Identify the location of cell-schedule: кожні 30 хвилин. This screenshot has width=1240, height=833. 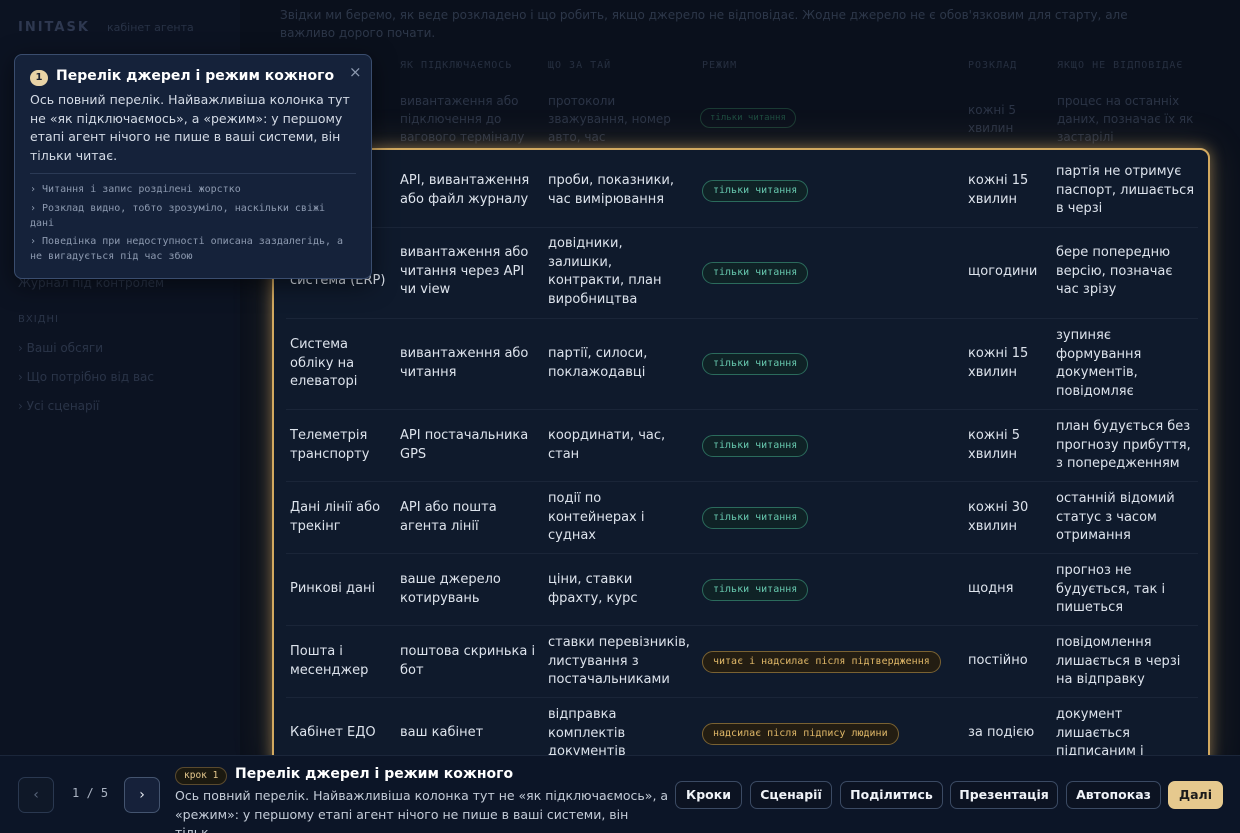
(998, 517).